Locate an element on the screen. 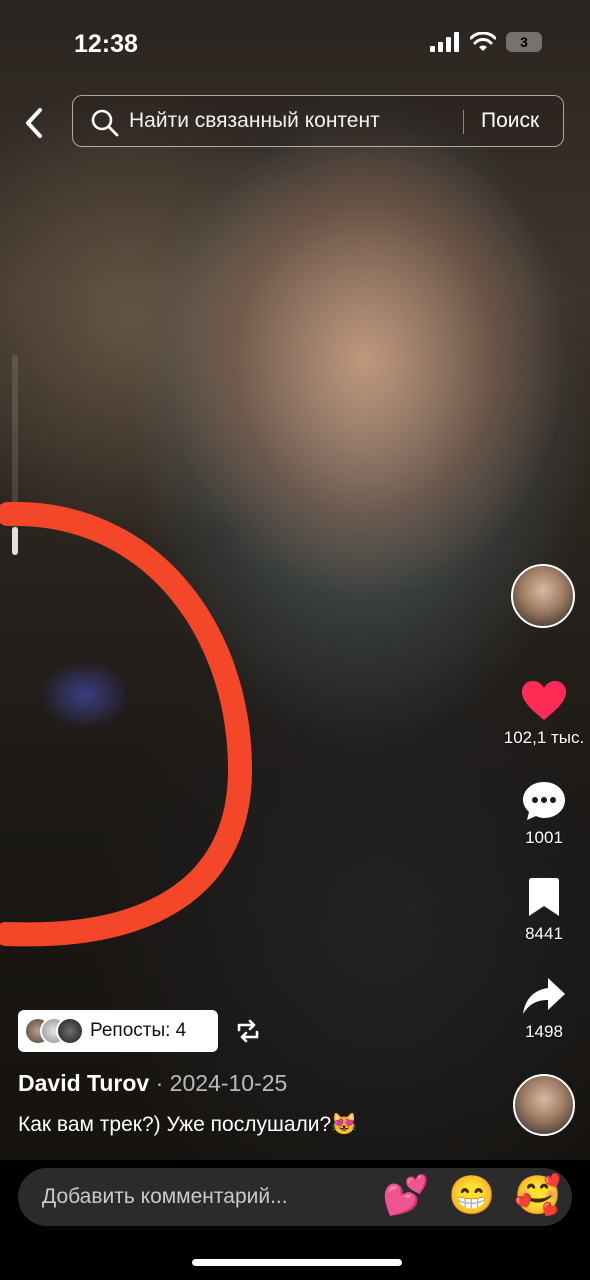 The width and height of the screenshot is (590, 1280). sound-disc-avatar is located at coordinates (544, 1105).